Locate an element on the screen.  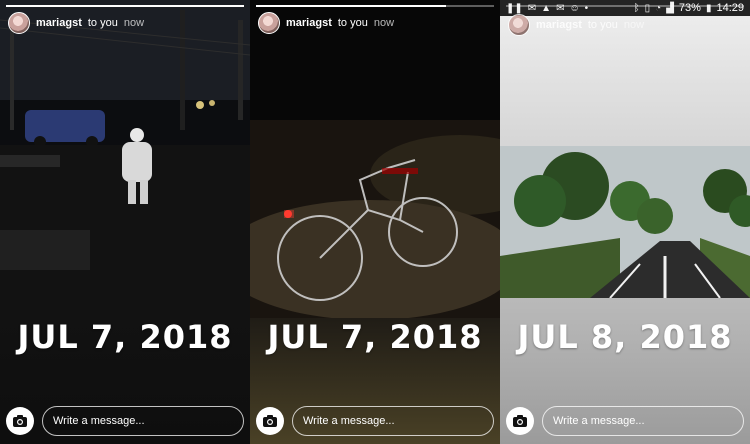
status-time: 14:29 is located at coordinates (730, 8).